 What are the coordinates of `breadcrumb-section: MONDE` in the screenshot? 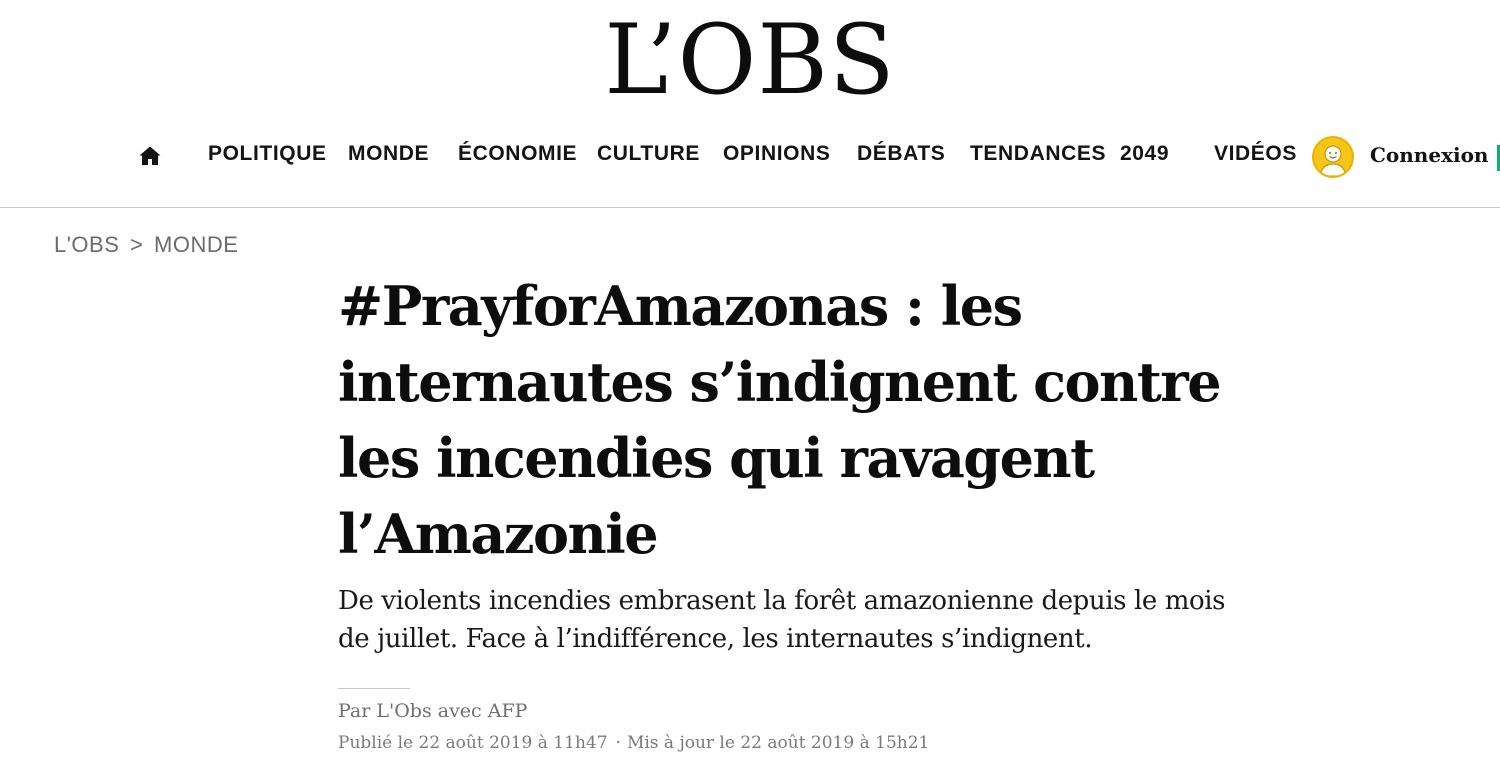 It's located at (196, 244).